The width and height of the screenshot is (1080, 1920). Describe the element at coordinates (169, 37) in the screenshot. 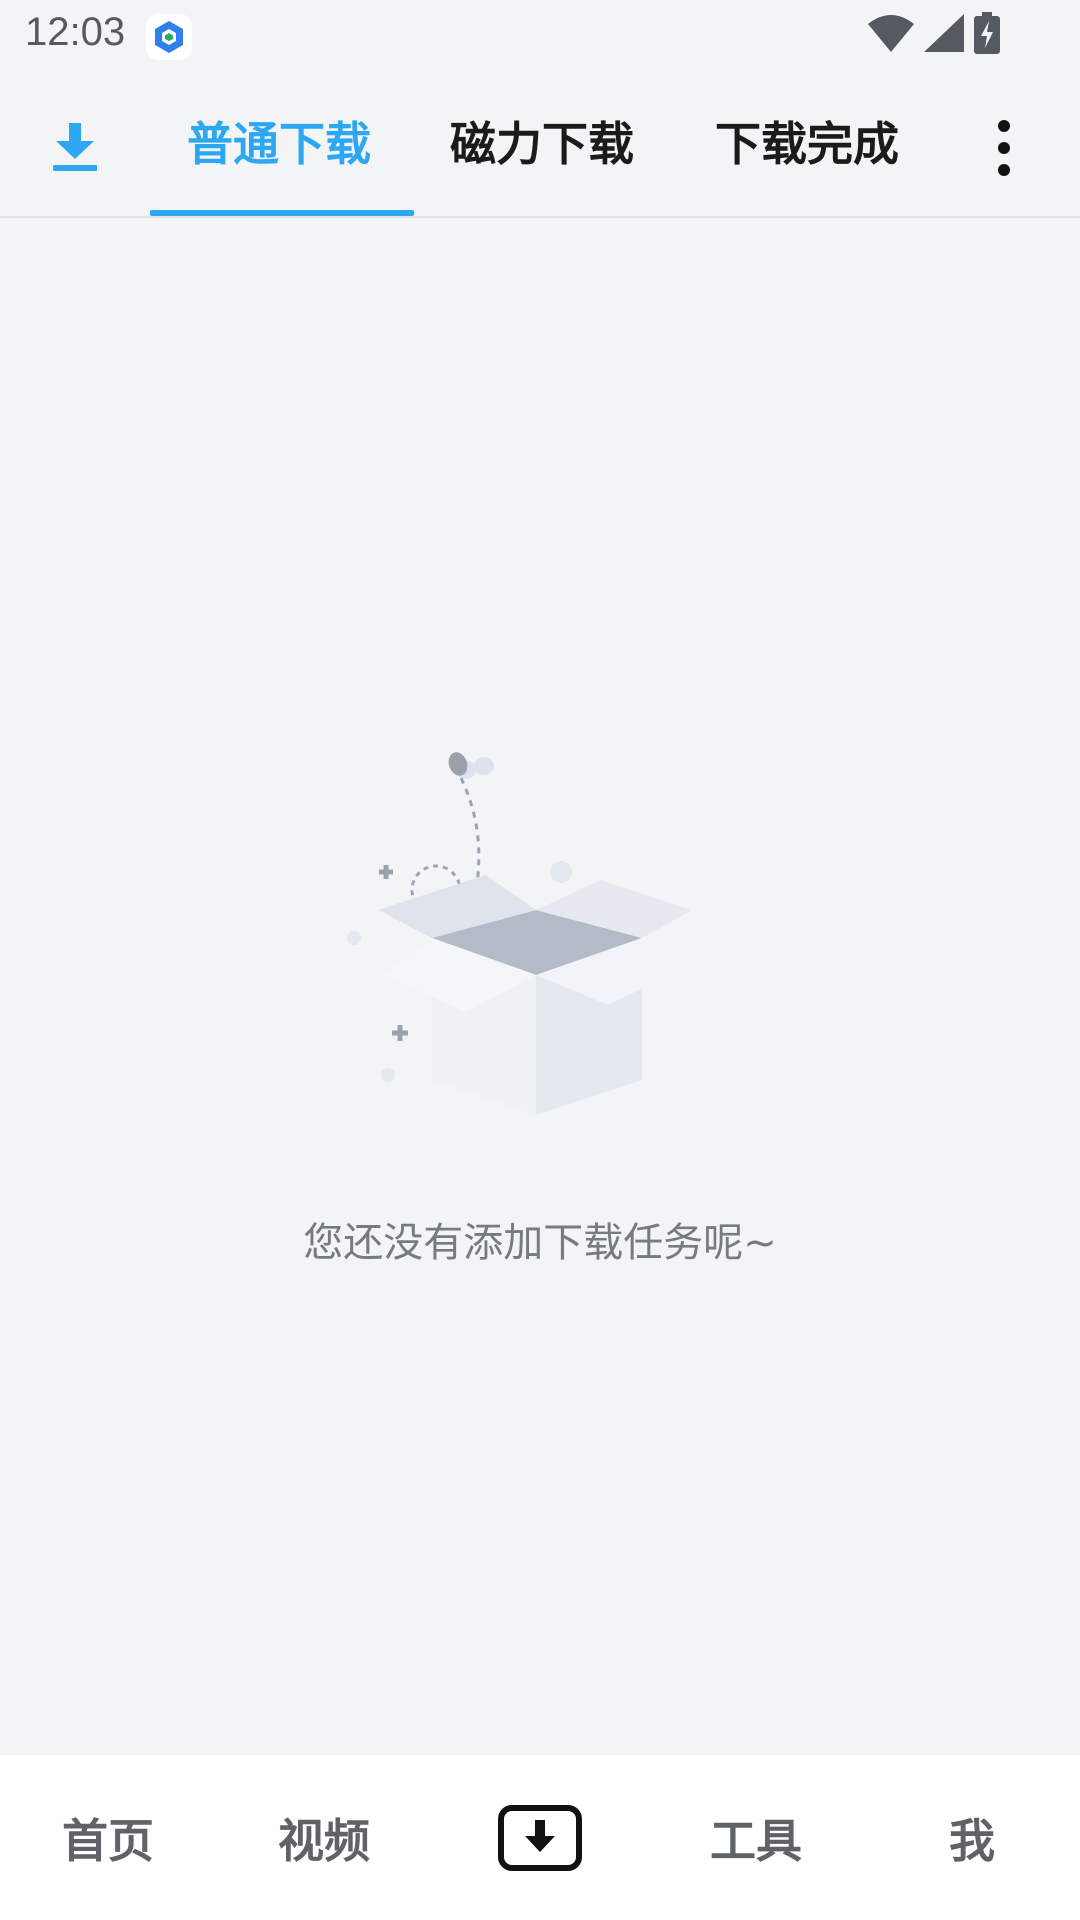

I see `app-notification-icon` at that location.